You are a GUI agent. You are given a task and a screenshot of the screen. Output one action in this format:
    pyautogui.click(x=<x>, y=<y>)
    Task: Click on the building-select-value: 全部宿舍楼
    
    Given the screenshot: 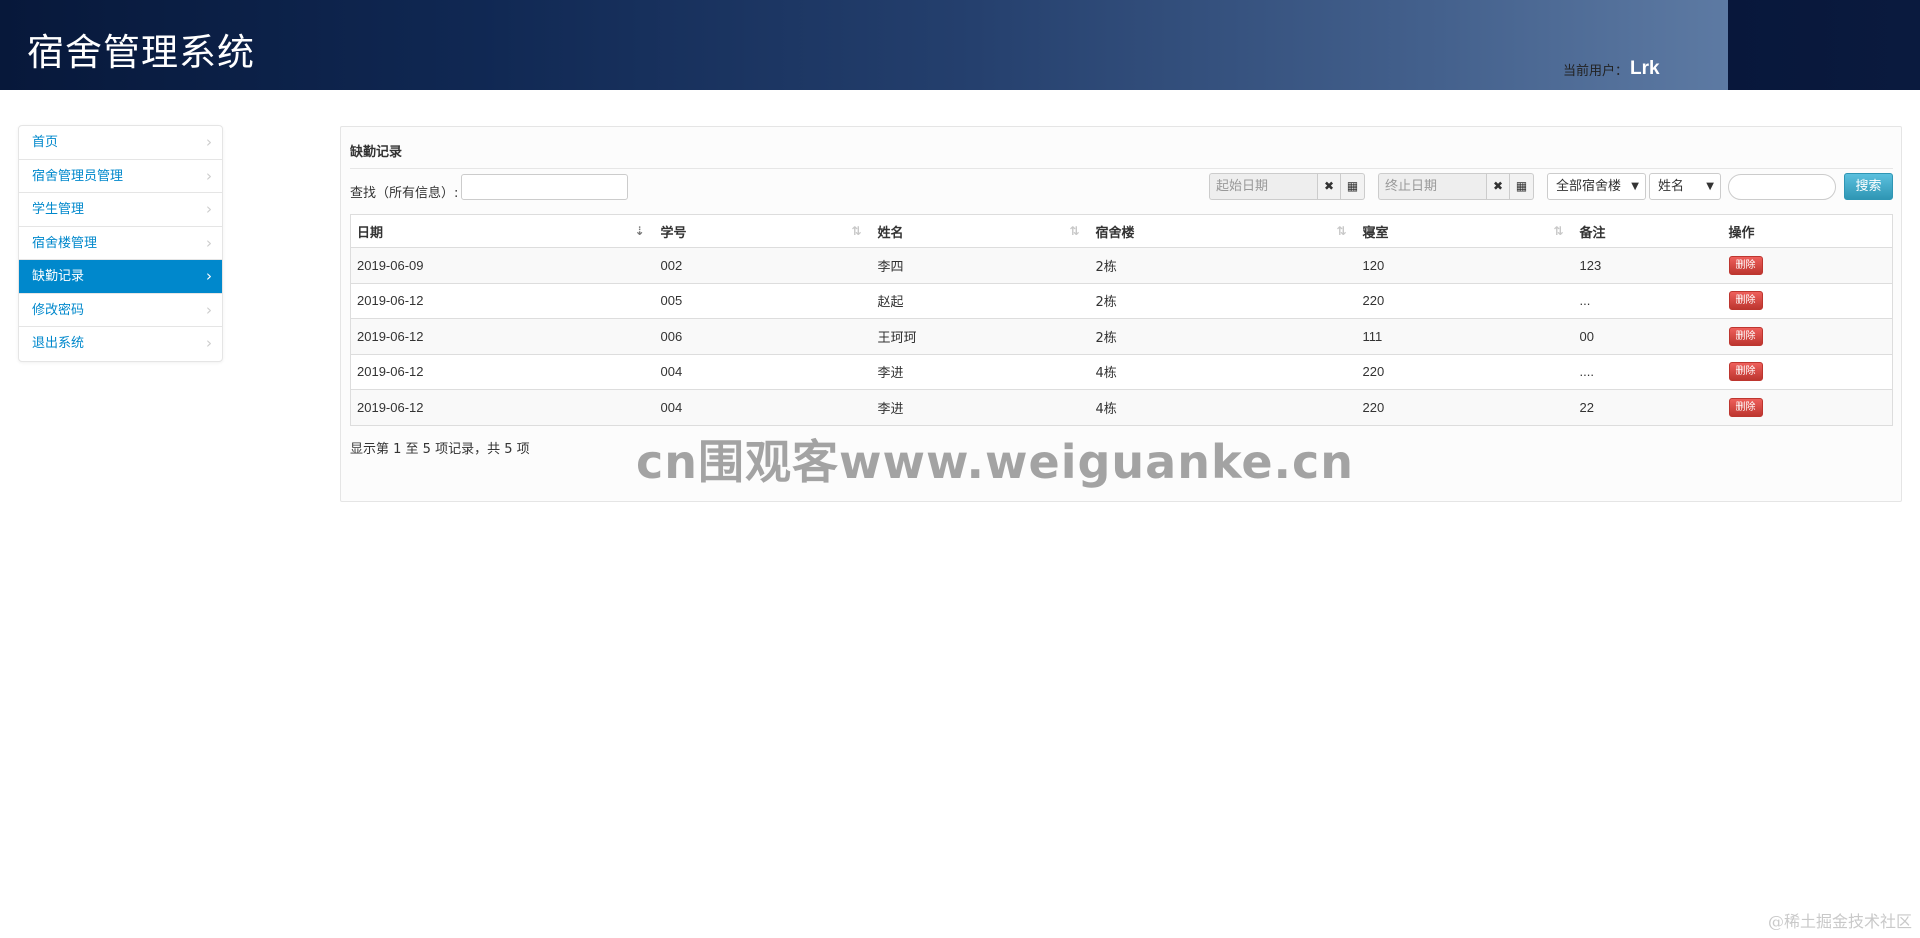 What is the action you would take?
    pyautogui.click(x=1589, y=186)
    